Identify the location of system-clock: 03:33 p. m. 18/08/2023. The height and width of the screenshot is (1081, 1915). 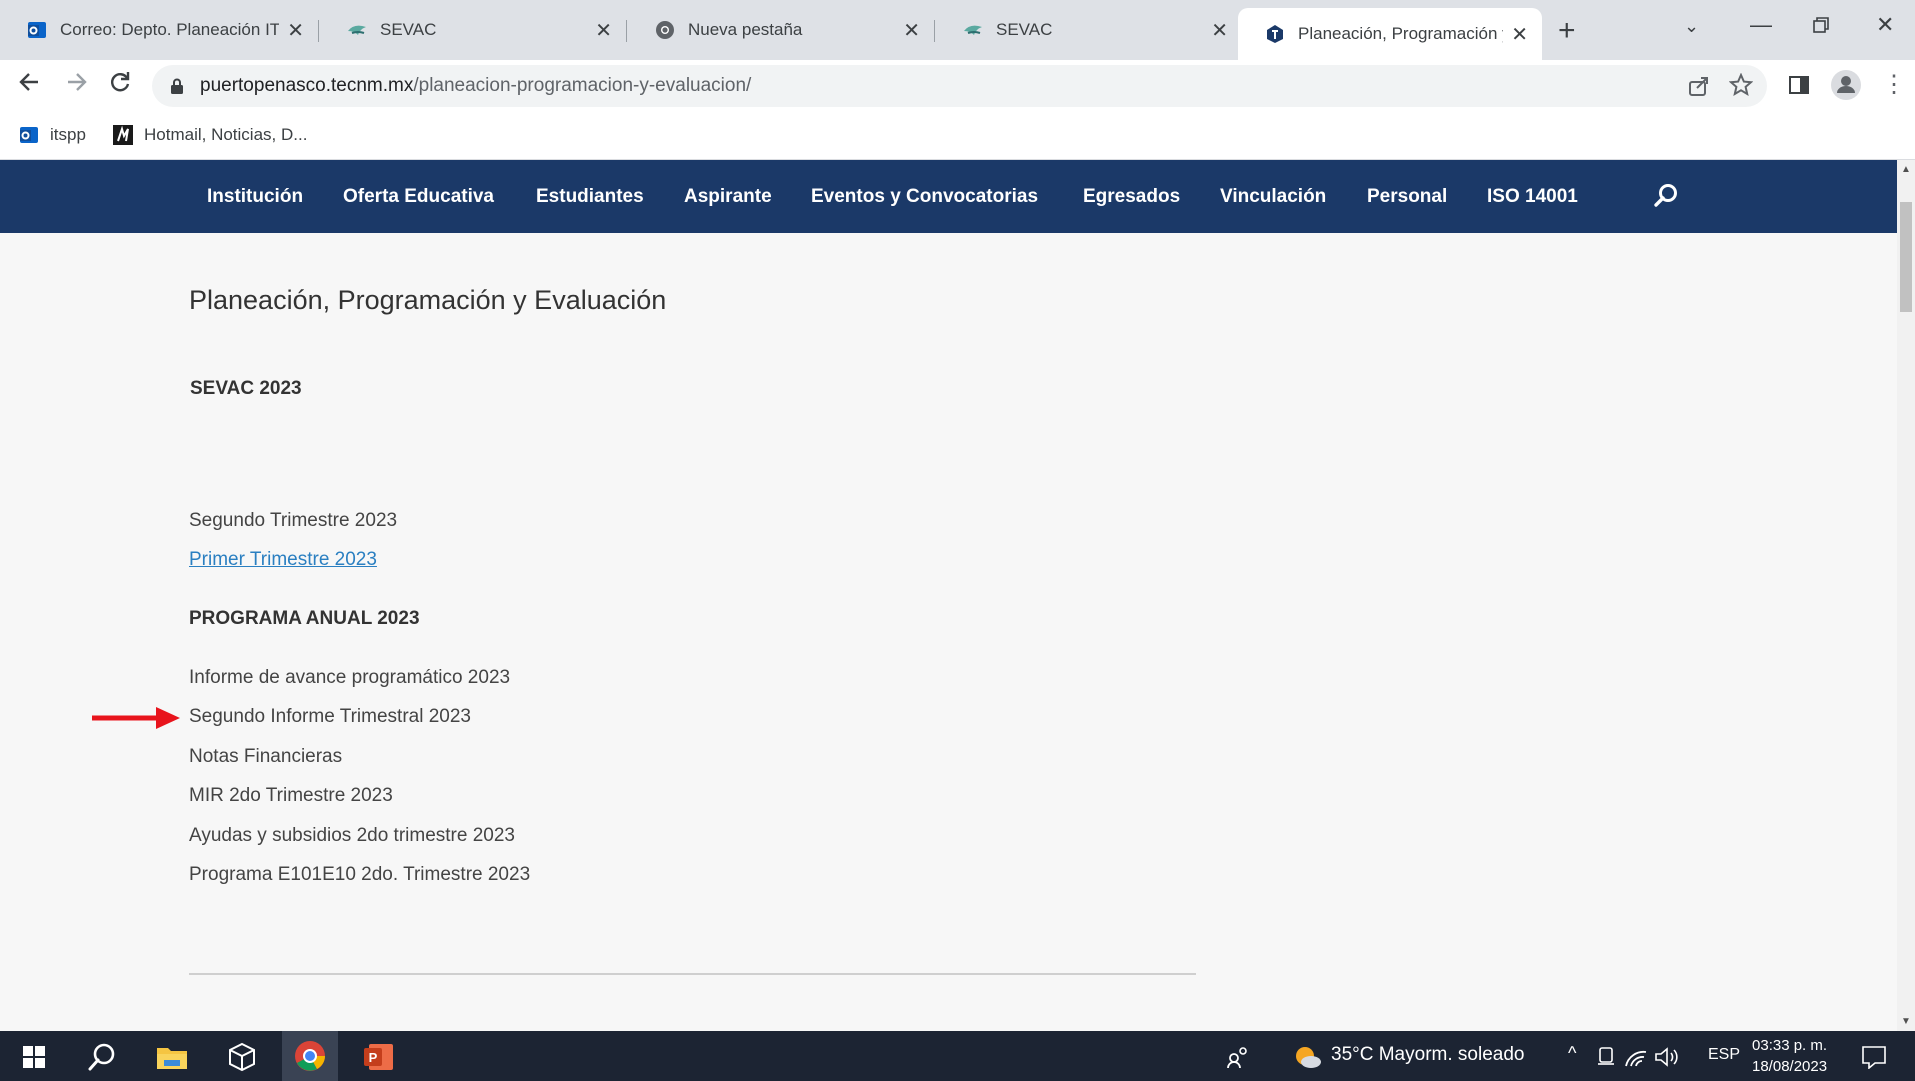
(1789, 1056).